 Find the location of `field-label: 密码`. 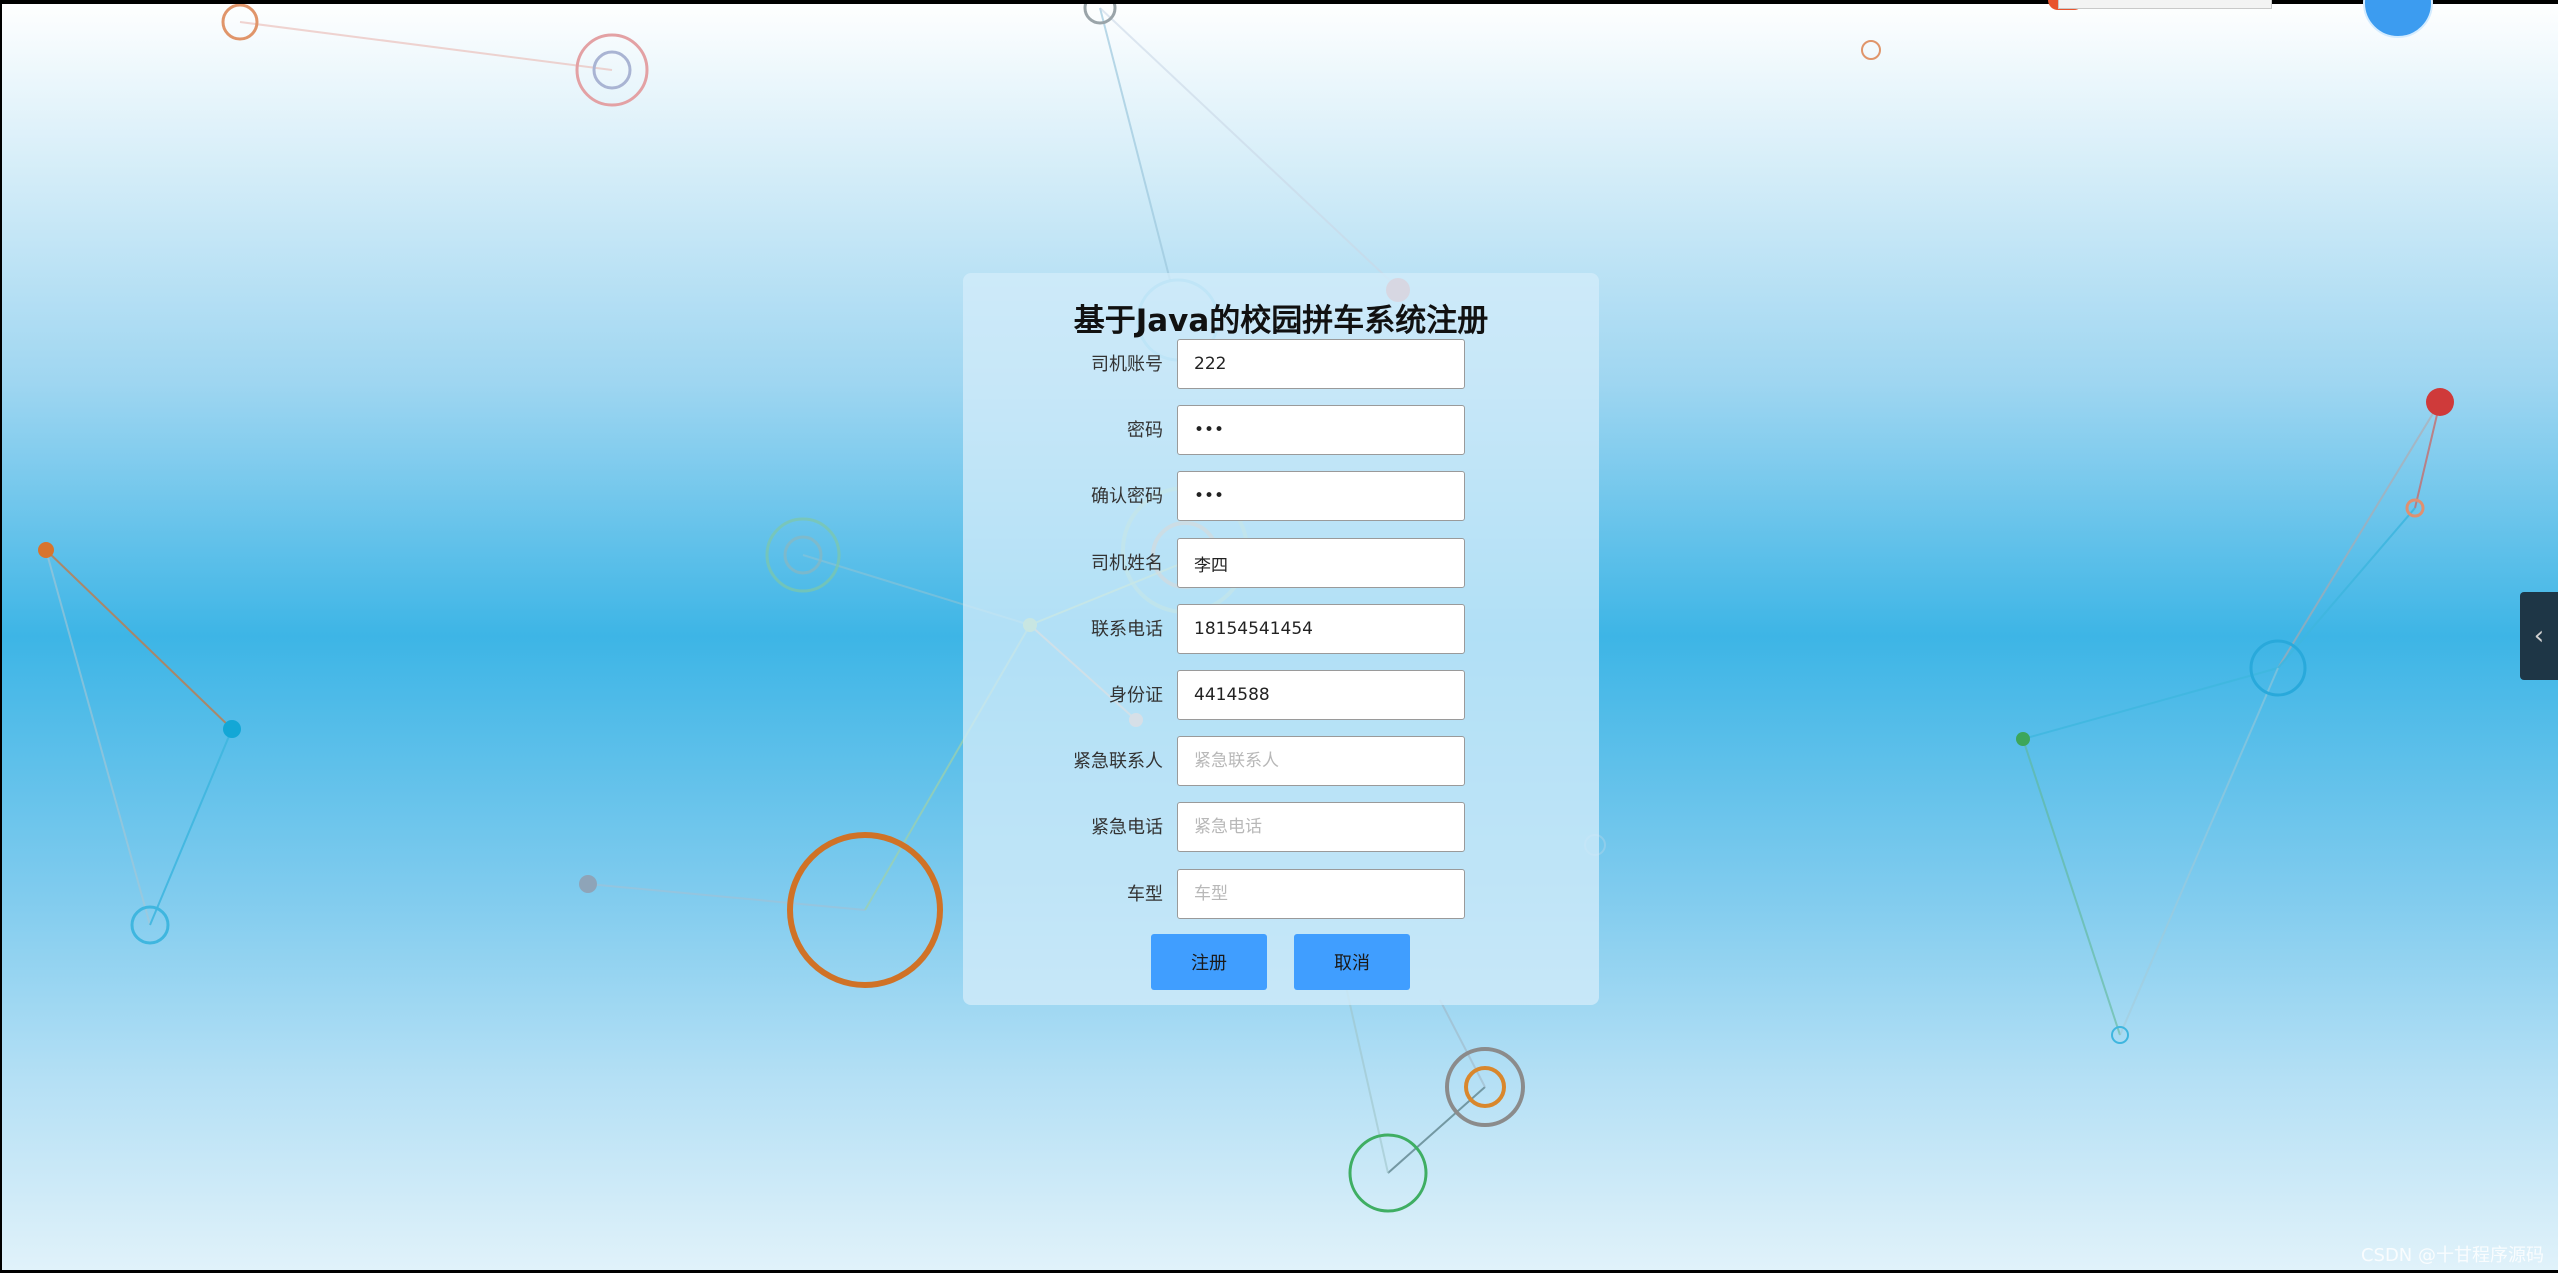

field-label: 密码 is located at coordinates (1145, 430).